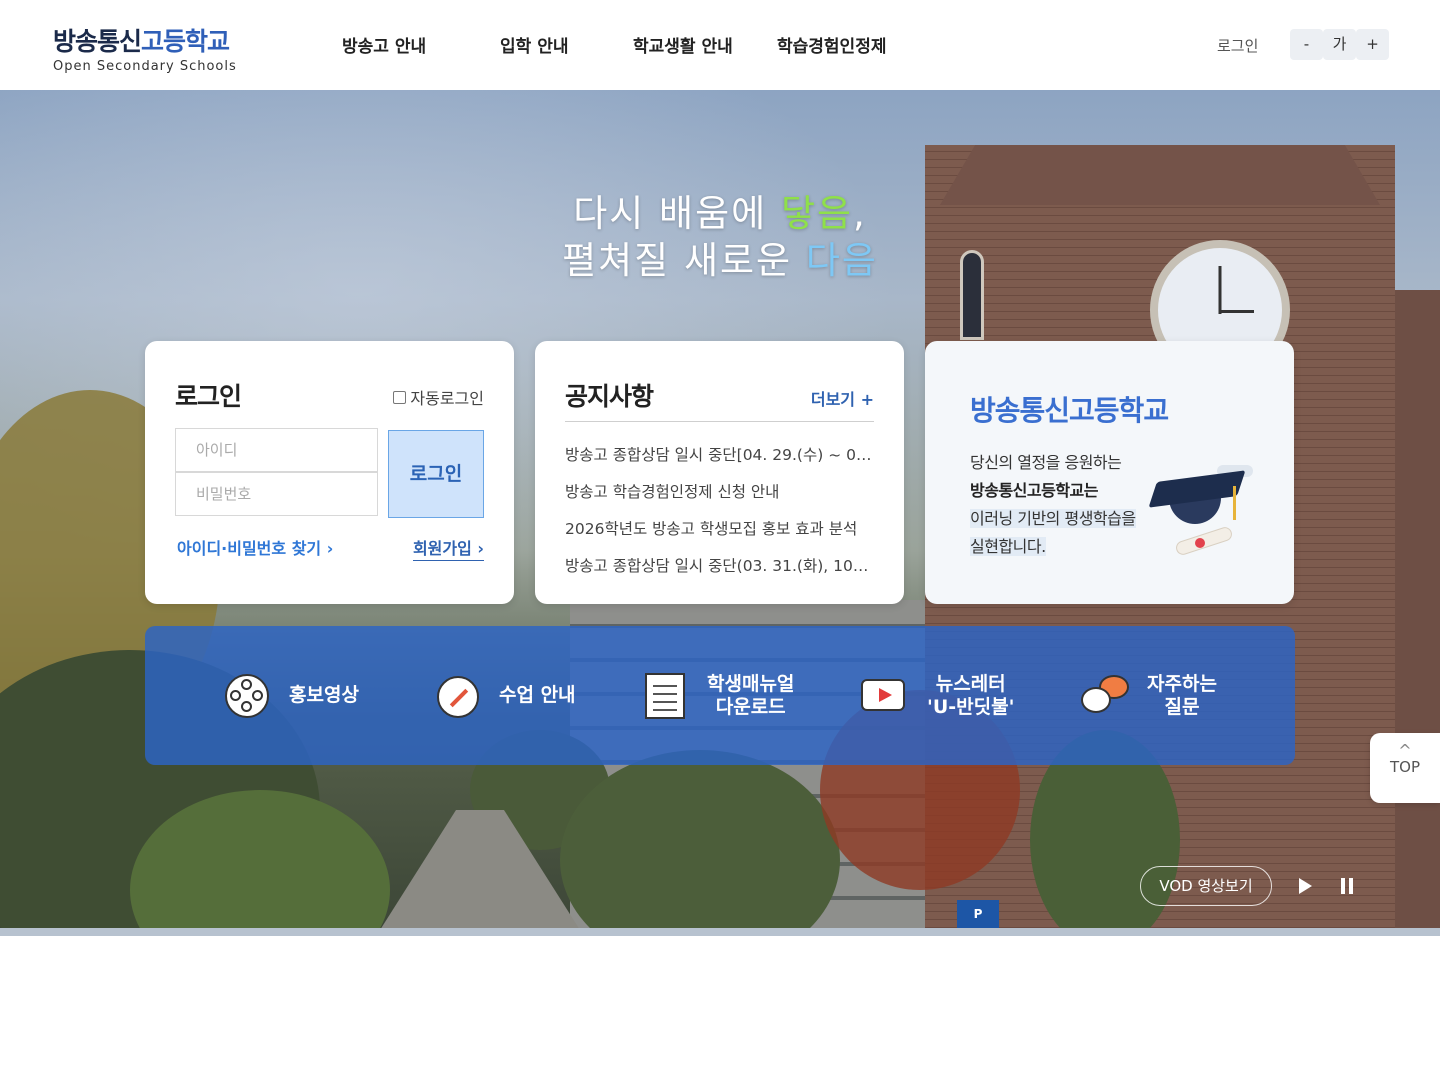 The width and height of the screenshot is (1440, 1080). I want to click on quick-item-label: 자주하는 질문, so click(1182, 695).